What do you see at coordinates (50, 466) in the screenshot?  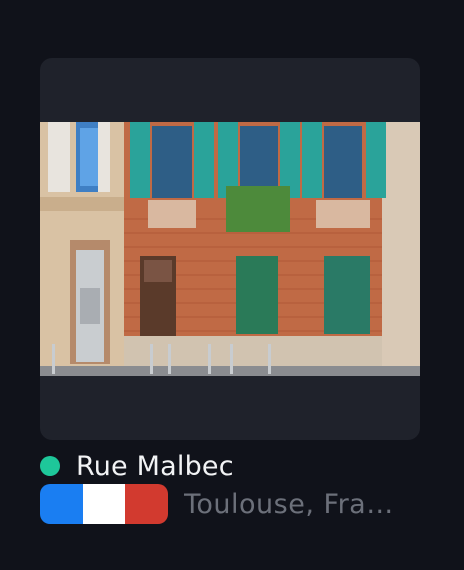 I see `status-dot` at bounding box center [50, 466].